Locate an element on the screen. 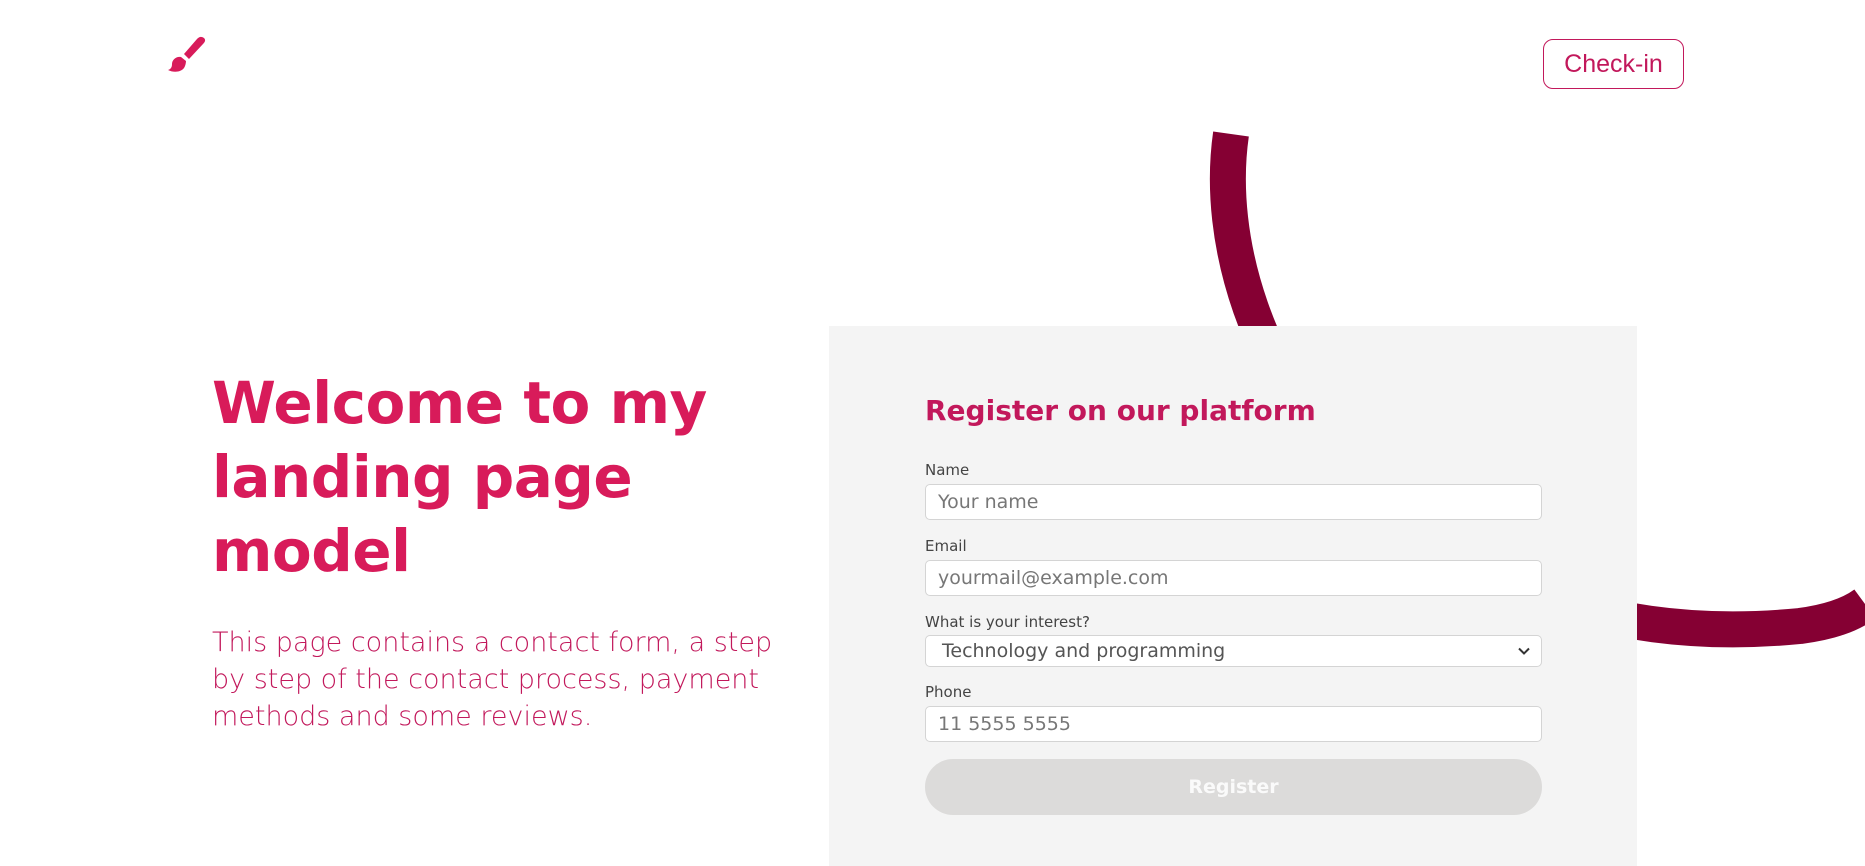  phone-input is located at coordinates (1233, 724).